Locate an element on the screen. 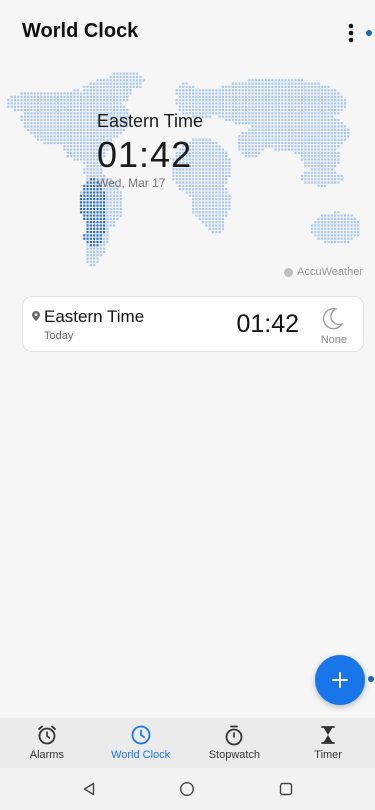  more-options-button is located at coordinates (351, 33).